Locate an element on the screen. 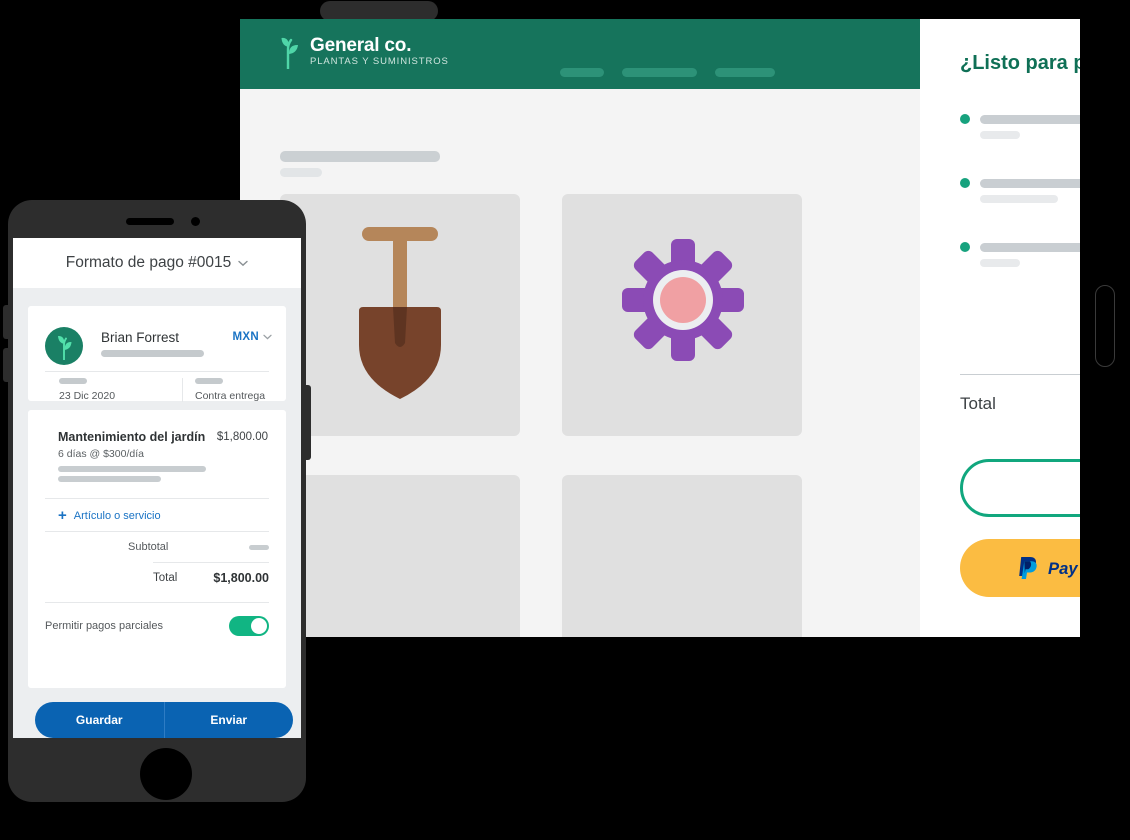 The image size is (1130, 840). payment-terms-value: Contra entrega is located at coordinates (230, 396).